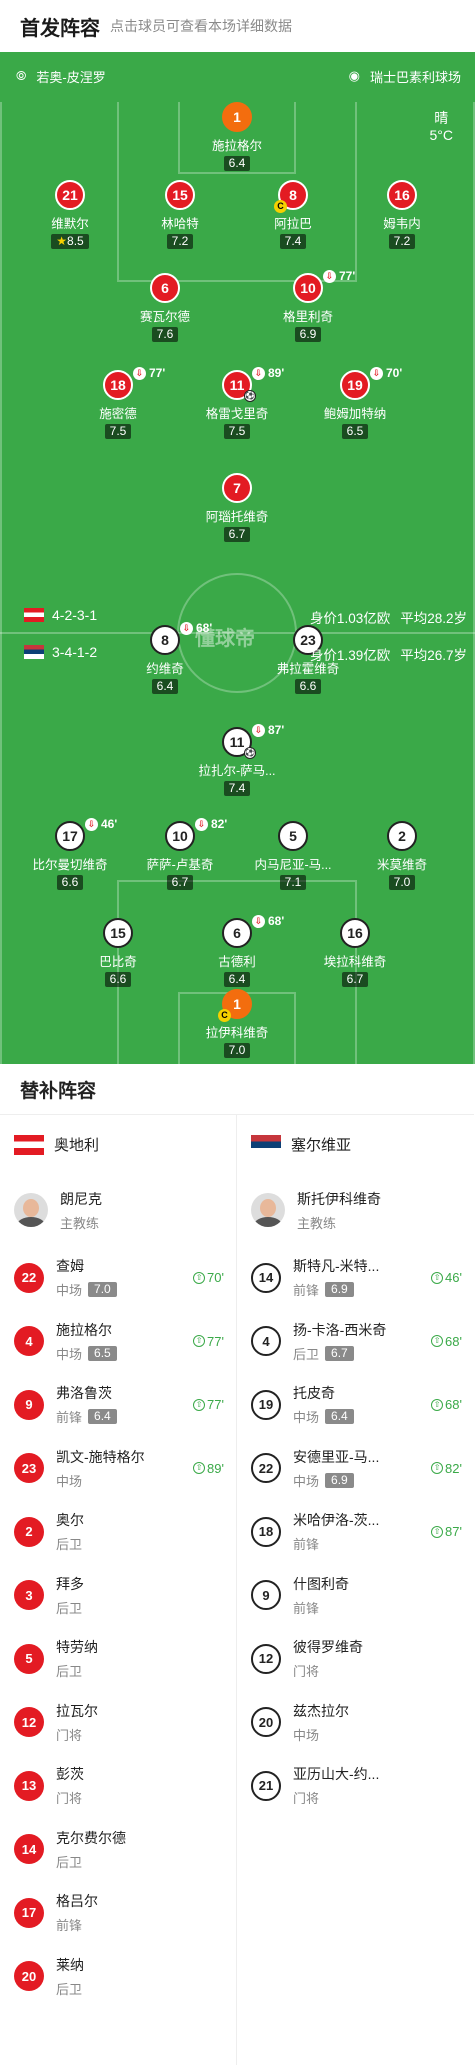 The image size is (475, 2065). What do you see at coordinates (100, 1456) in the screenshot?
I see `player-name: 凯文-施特格尔` at bounding box center [100, 1456].